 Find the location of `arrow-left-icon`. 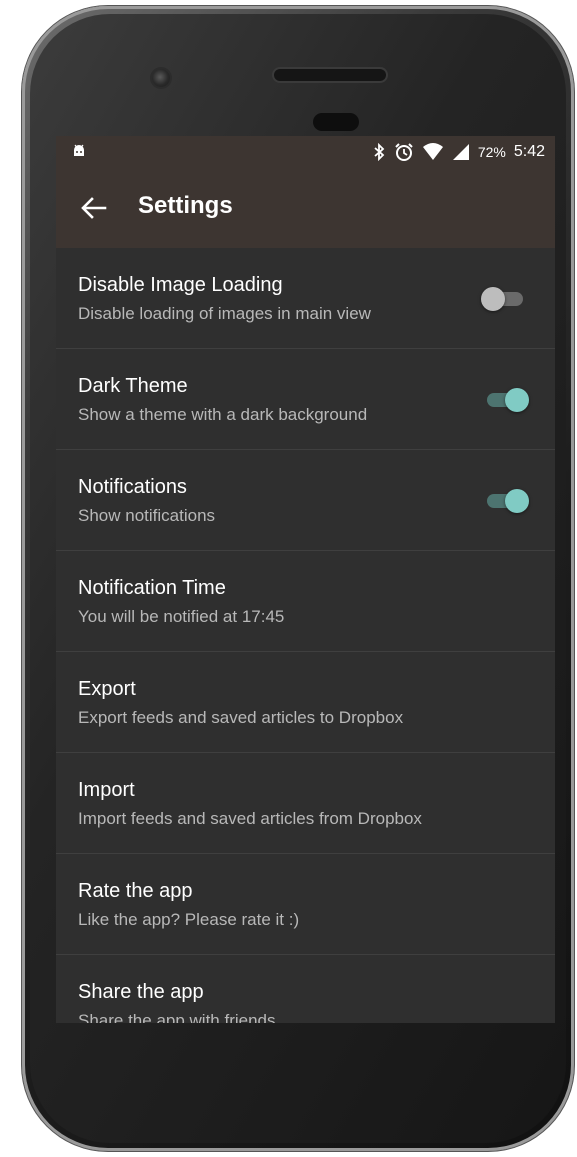

arrow-left-icon is located at coordinates (94, 208).